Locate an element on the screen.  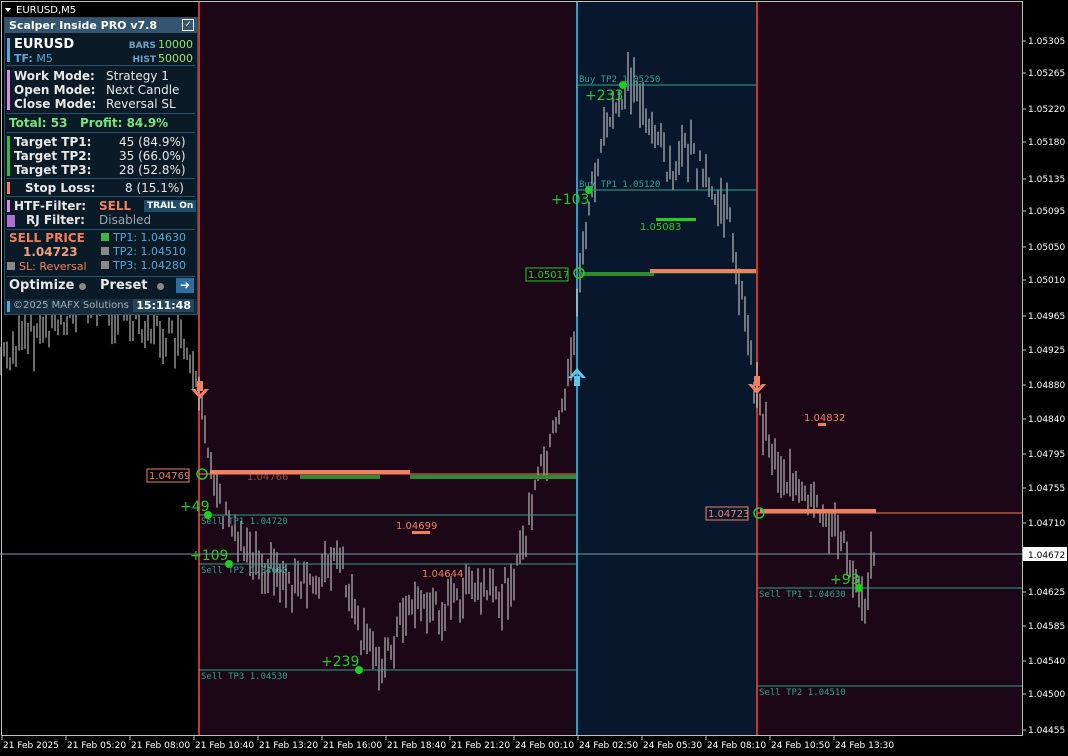
time-tick-label: 21 Feb 13:20 is located at coordinates (288, 746).